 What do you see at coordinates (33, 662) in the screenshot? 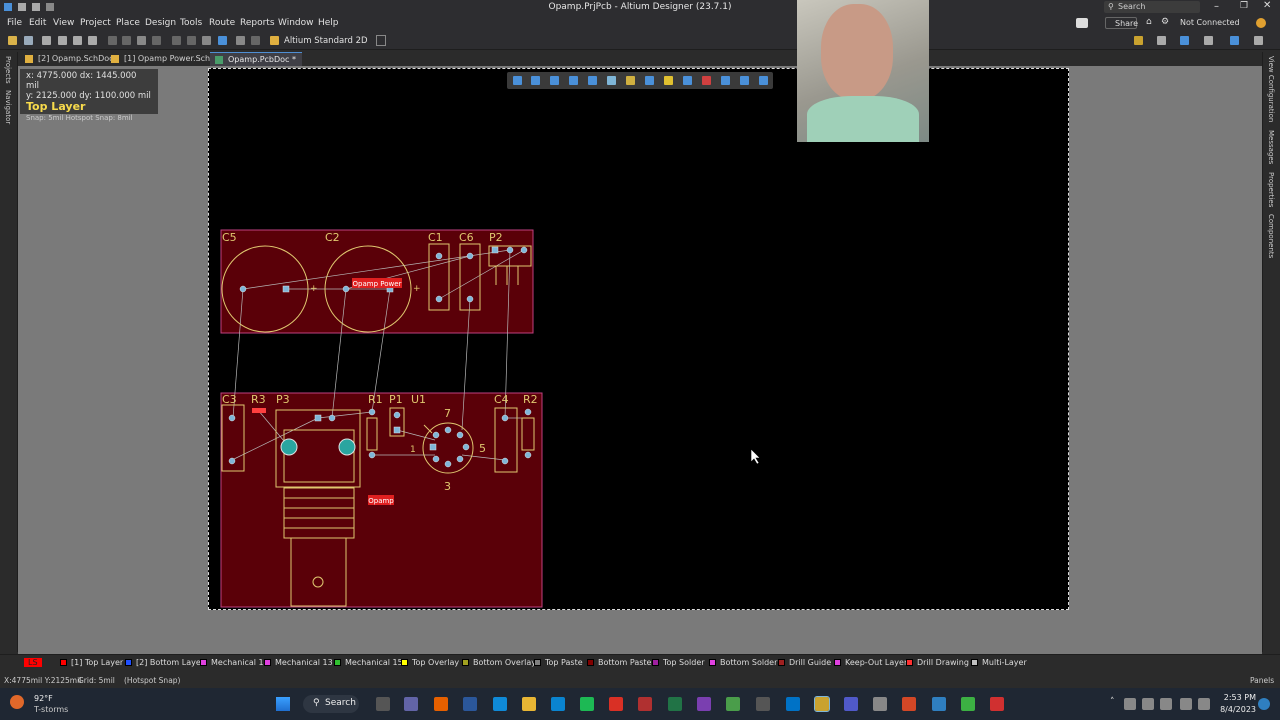
I see `layer-set-button: LS` at bounding box center [33, 662].